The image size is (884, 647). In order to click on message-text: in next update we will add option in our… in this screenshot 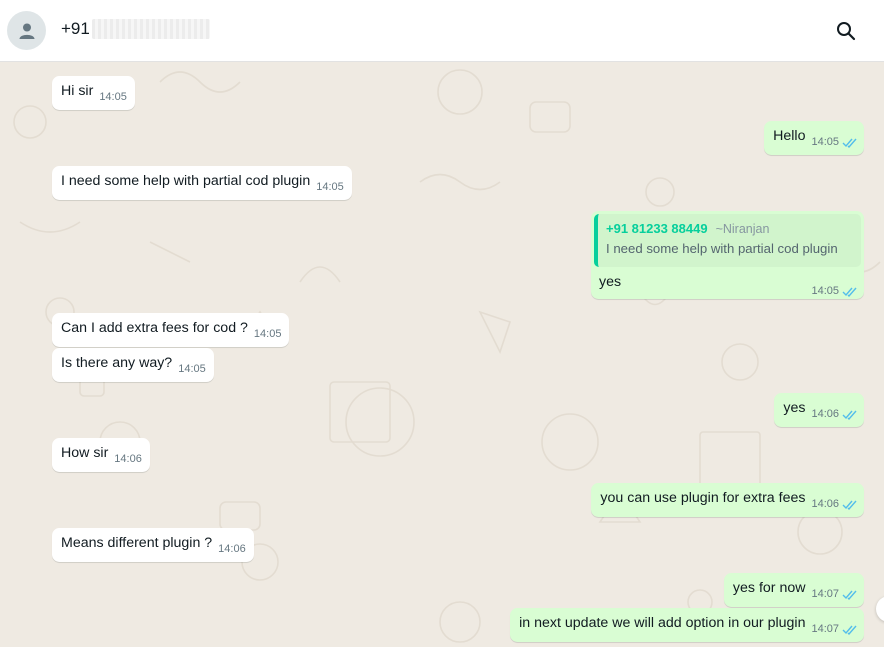, I will do `click(662, 623)`.